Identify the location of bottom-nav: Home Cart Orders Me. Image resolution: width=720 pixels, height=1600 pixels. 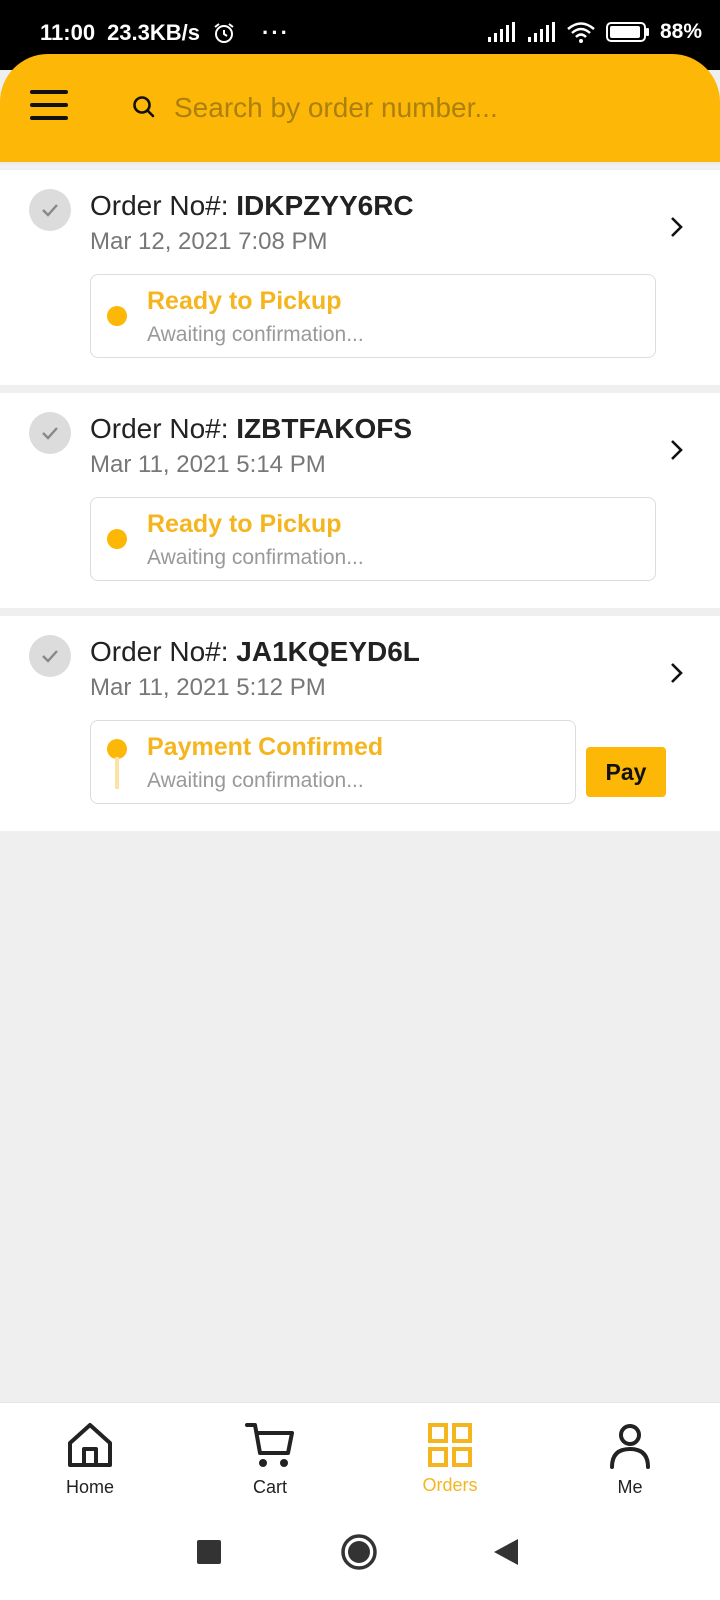
(360, 1452).